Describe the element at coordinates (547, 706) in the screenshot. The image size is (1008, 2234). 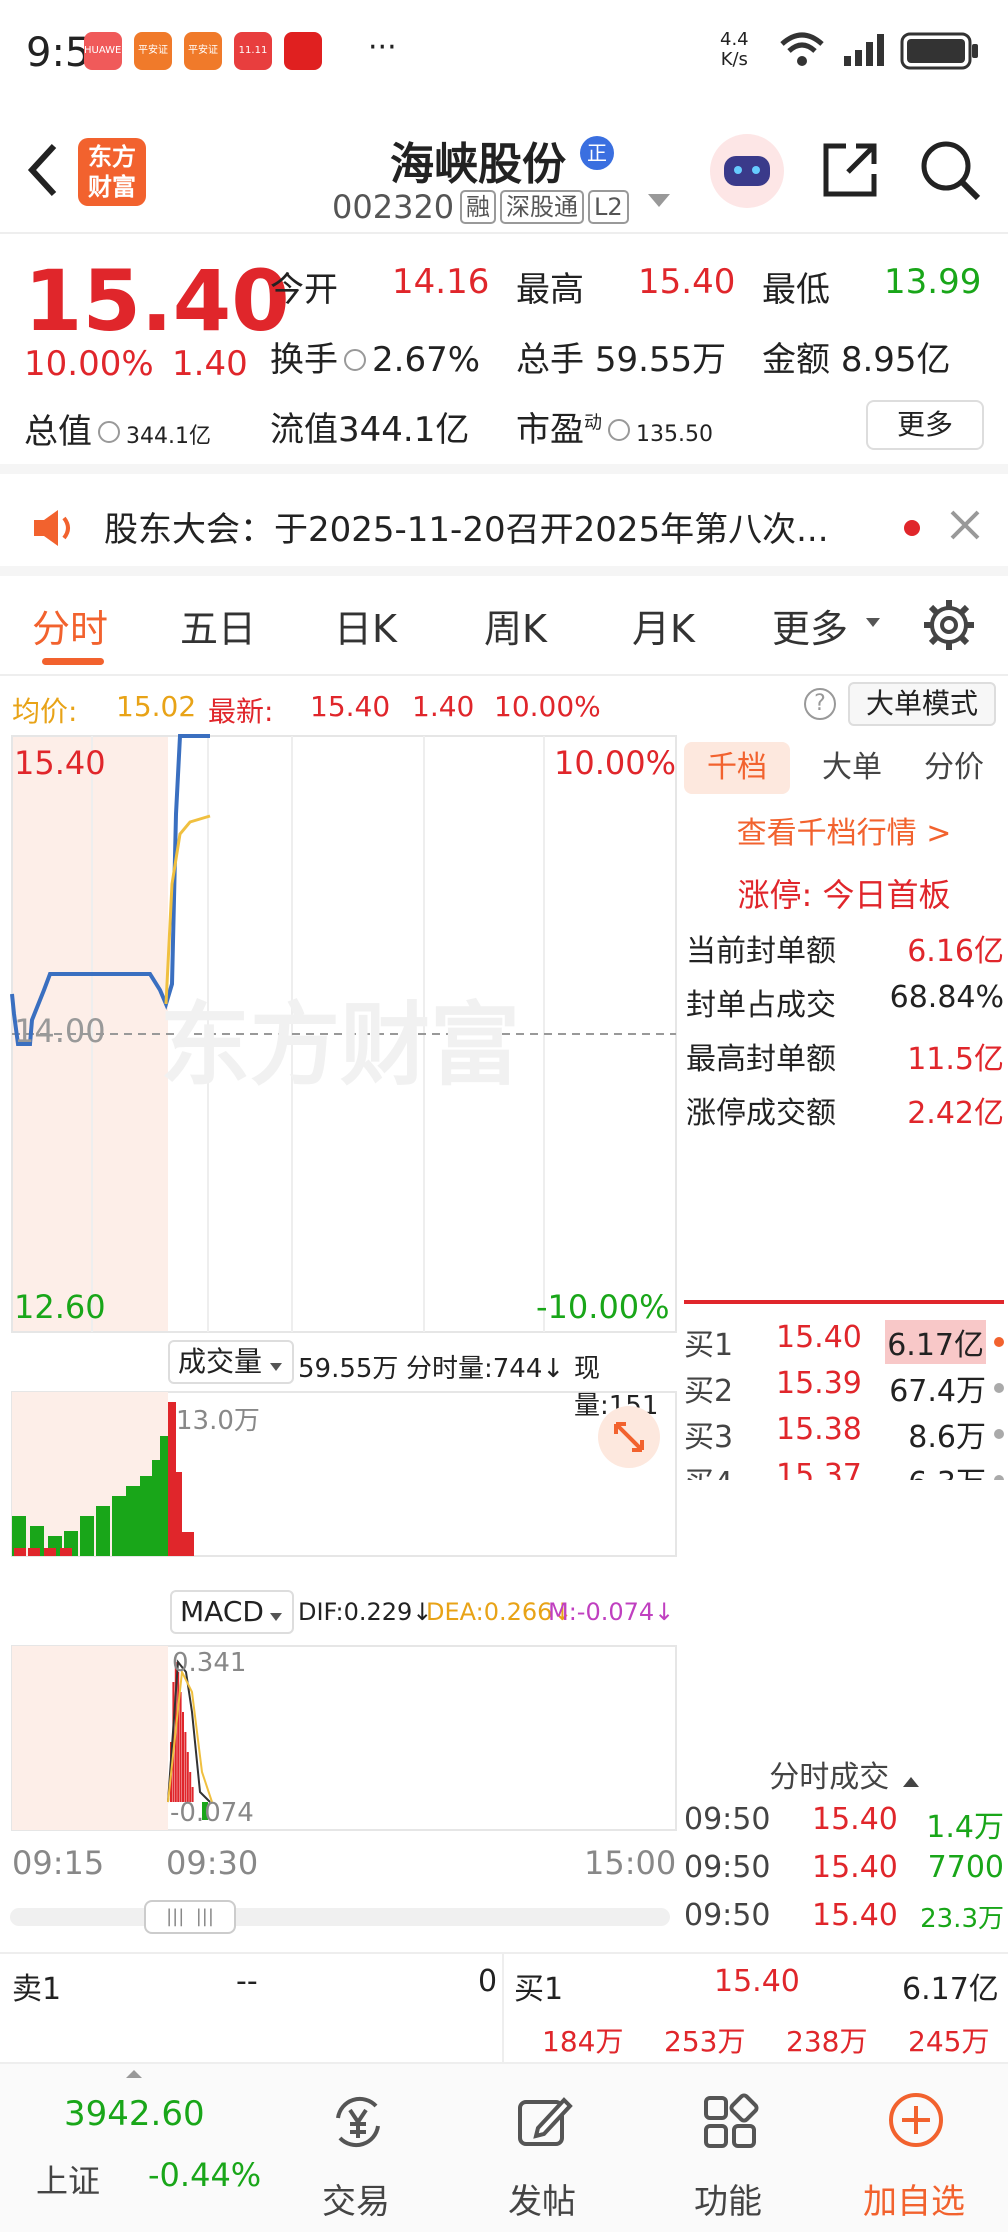
I see `latest-pct: 10.00%` at that location.